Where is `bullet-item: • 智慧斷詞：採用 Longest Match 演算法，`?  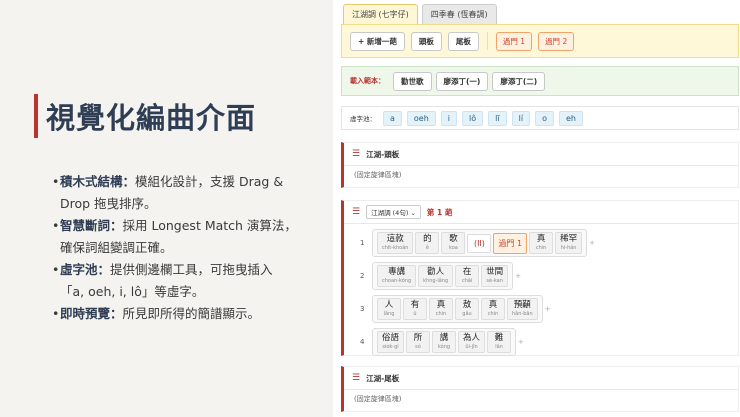
bullet-item: • 智慧斷詞：採用 Longest Match 演算法， is located at coordinates (174, 225).